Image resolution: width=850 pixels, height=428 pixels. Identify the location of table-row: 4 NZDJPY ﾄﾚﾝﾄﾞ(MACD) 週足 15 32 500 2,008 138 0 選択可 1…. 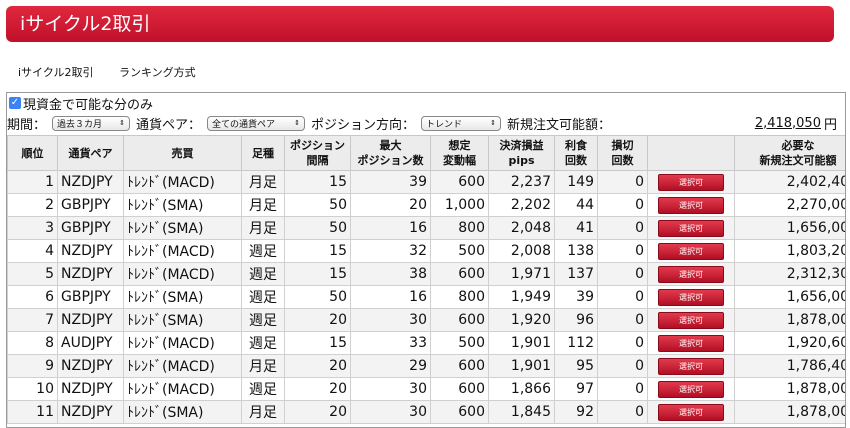
(426, 251).